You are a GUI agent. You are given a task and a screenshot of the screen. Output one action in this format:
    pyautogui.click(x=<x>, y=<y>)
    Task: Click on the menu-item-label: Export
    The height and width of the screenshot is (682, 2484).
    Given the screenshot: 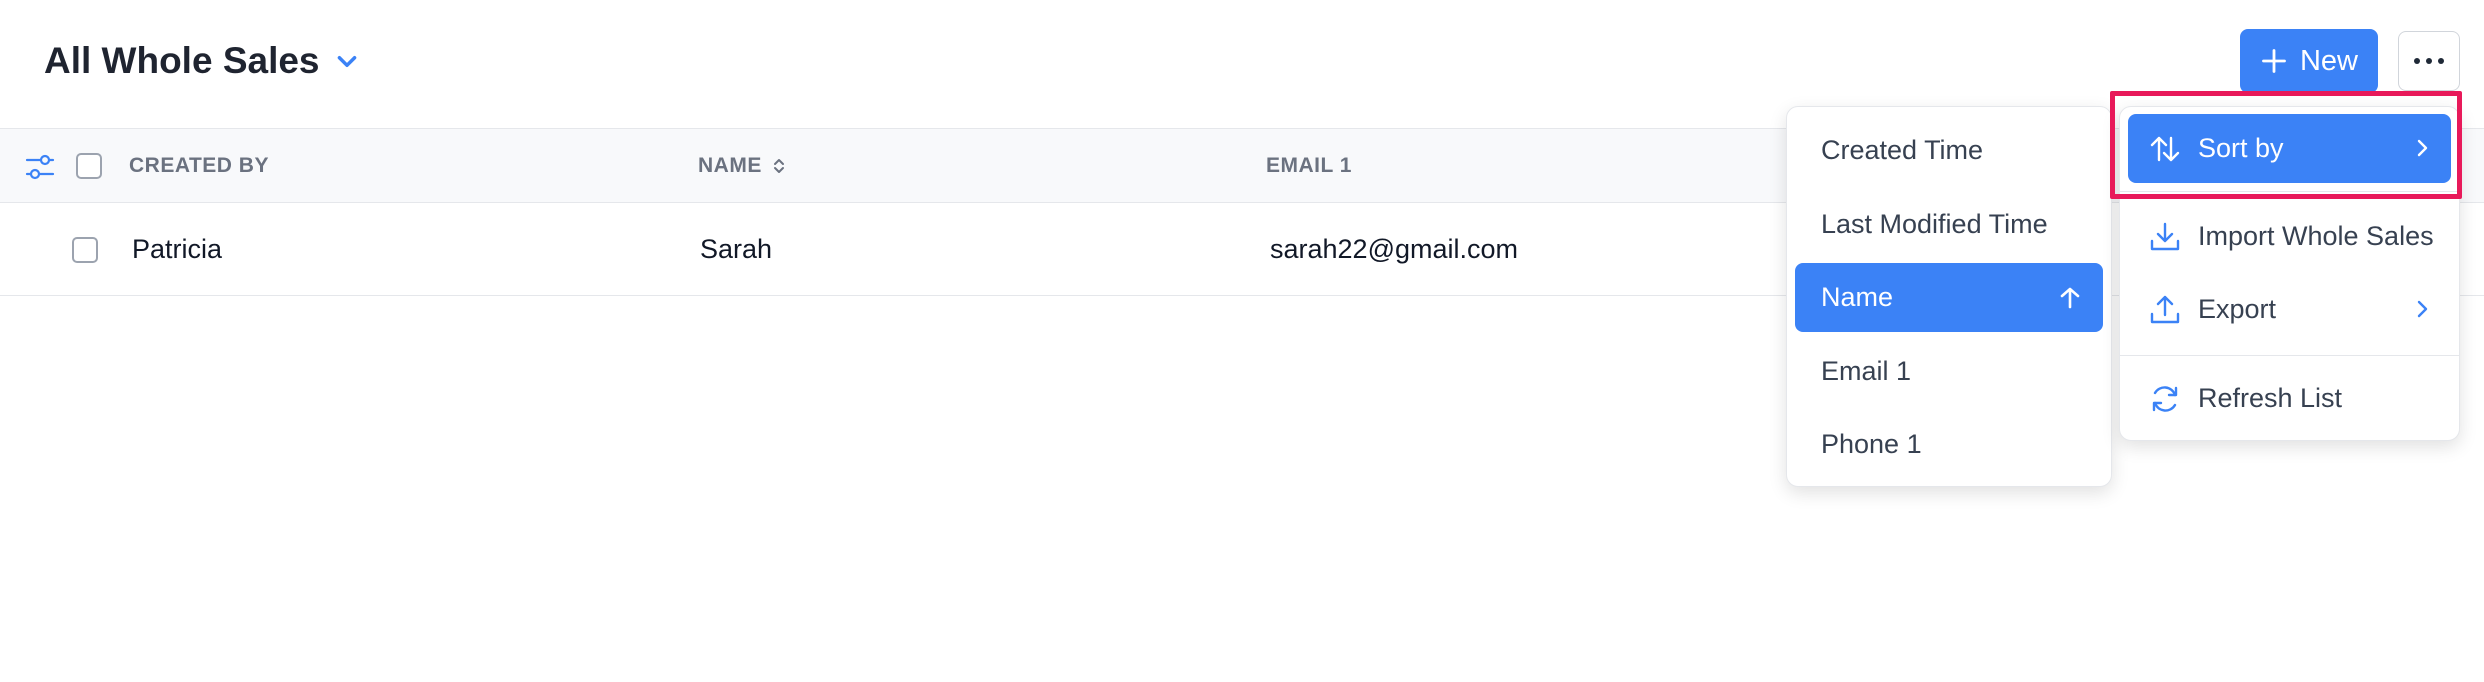 What is the action you would take?
    pyautogui.click(x=2237, y=309)
    